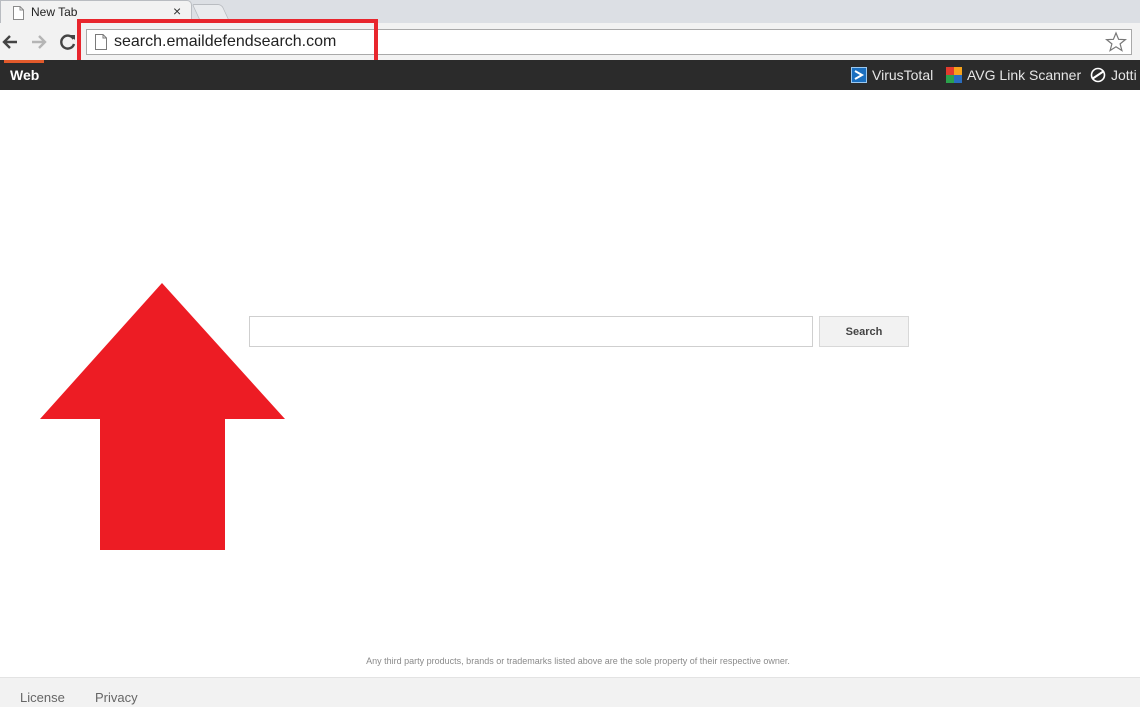 The width and height of the screenshot is (1140, 707). I want to click on tab-web-label: Web, so click(25, 75).